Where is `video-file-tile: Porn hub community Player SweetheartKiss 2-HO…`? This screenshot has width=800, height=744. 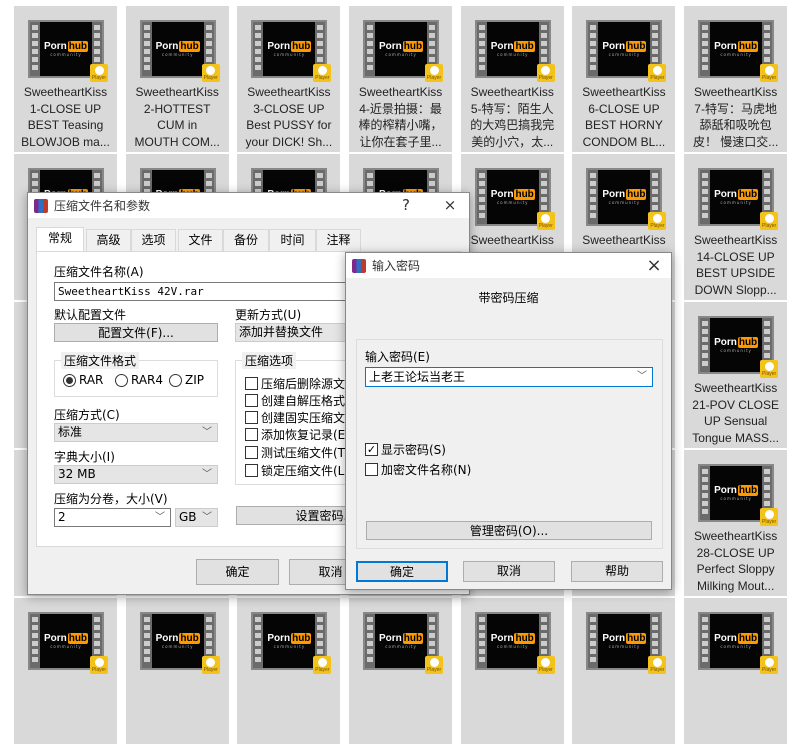 video-file-tile: Porn hub community Player SweetheartKiss 2-HO… is located at coordinates (177, 79).